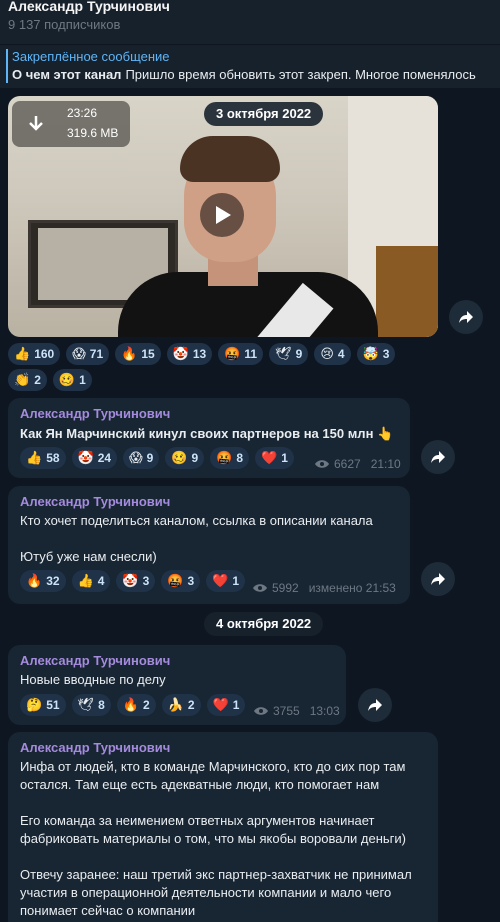 The image size is (500, 922). Describe the element at coordinates (175, 704) in the screenshot. I see `reaction-emoji-icon: 🍌` at that location.